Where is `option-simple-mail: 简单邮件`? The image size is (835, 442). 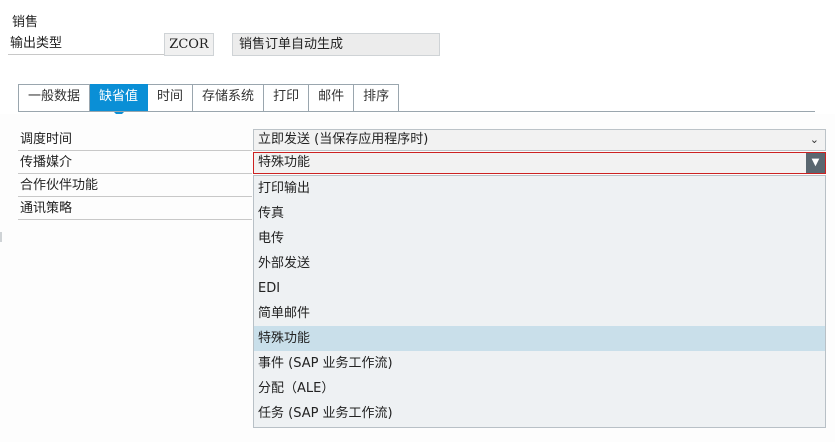 option-simple-mail: 简单邮件 is located at coordinates (539, 313).